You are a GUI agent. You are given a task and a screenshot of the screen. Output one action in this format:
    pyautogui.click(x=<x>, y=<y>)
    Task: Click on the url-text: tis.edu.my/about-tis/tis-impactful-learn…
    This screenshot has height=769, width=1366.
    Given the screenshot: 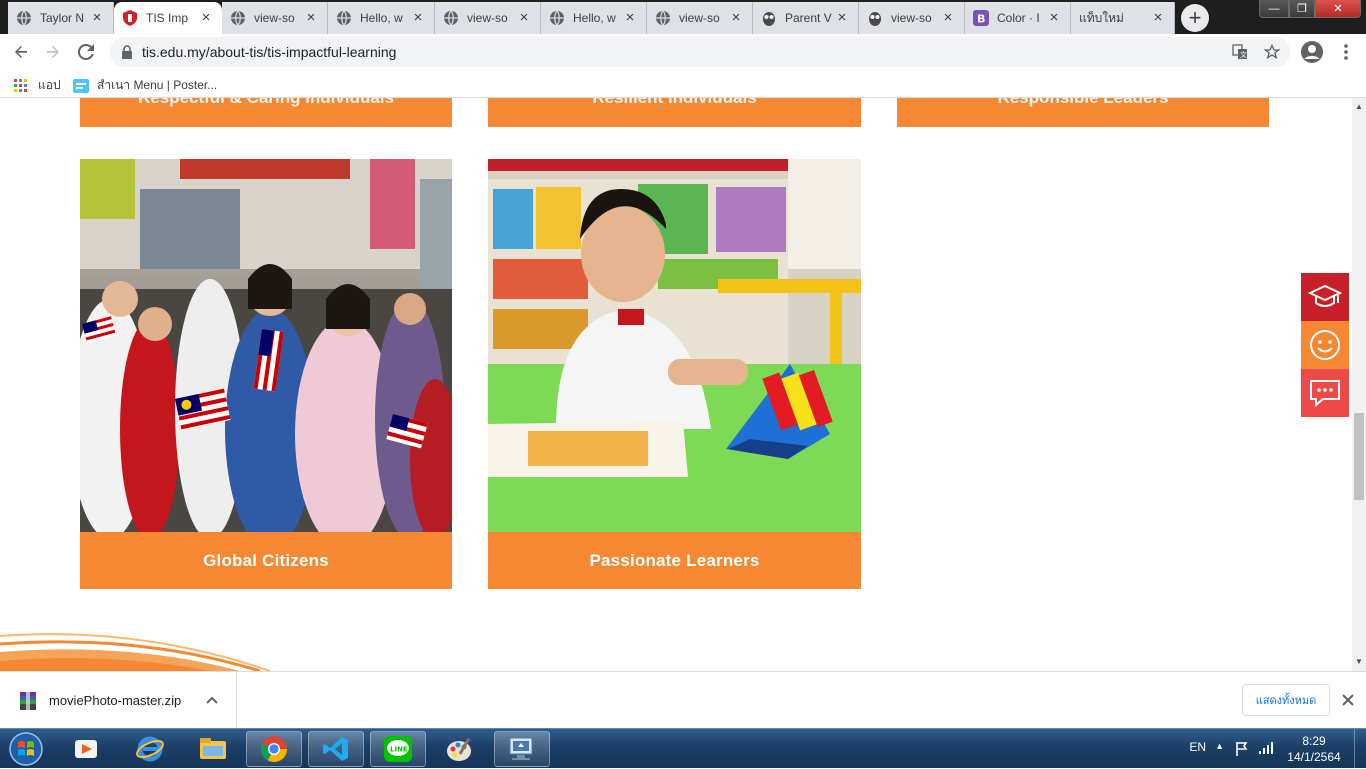 What is the action you would take?
    pyautogui.click(x=269, y=52)
    